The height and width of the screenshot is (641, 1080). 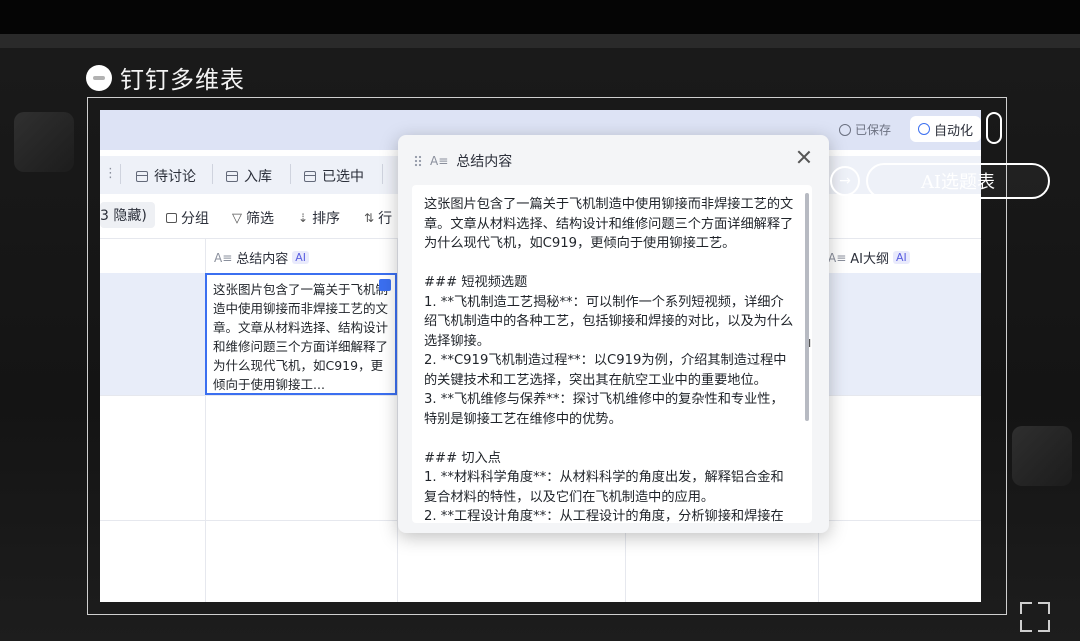 What do you see at coordinates (334, 176) in the screenshot?
I see `tab-selected: 已选中` at bounding box center [334, 176].